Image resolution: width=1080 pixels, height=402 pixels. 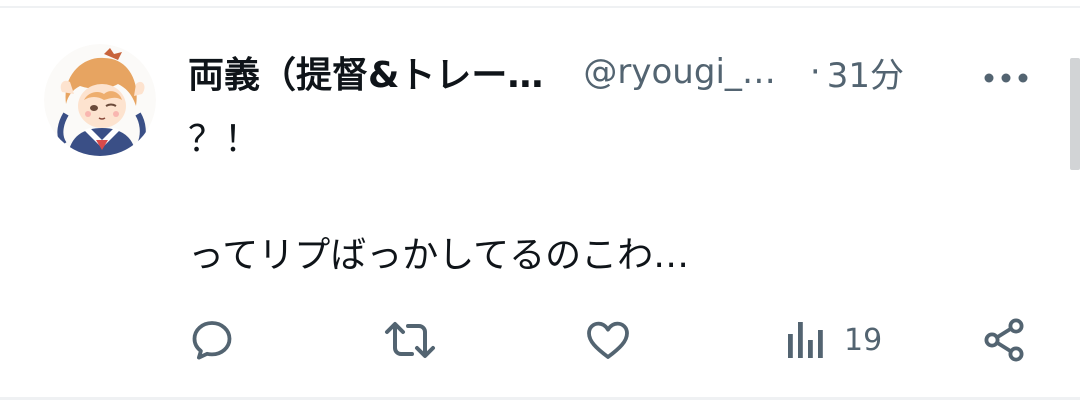 I want to click on avatar, so click(x=100, y=100).